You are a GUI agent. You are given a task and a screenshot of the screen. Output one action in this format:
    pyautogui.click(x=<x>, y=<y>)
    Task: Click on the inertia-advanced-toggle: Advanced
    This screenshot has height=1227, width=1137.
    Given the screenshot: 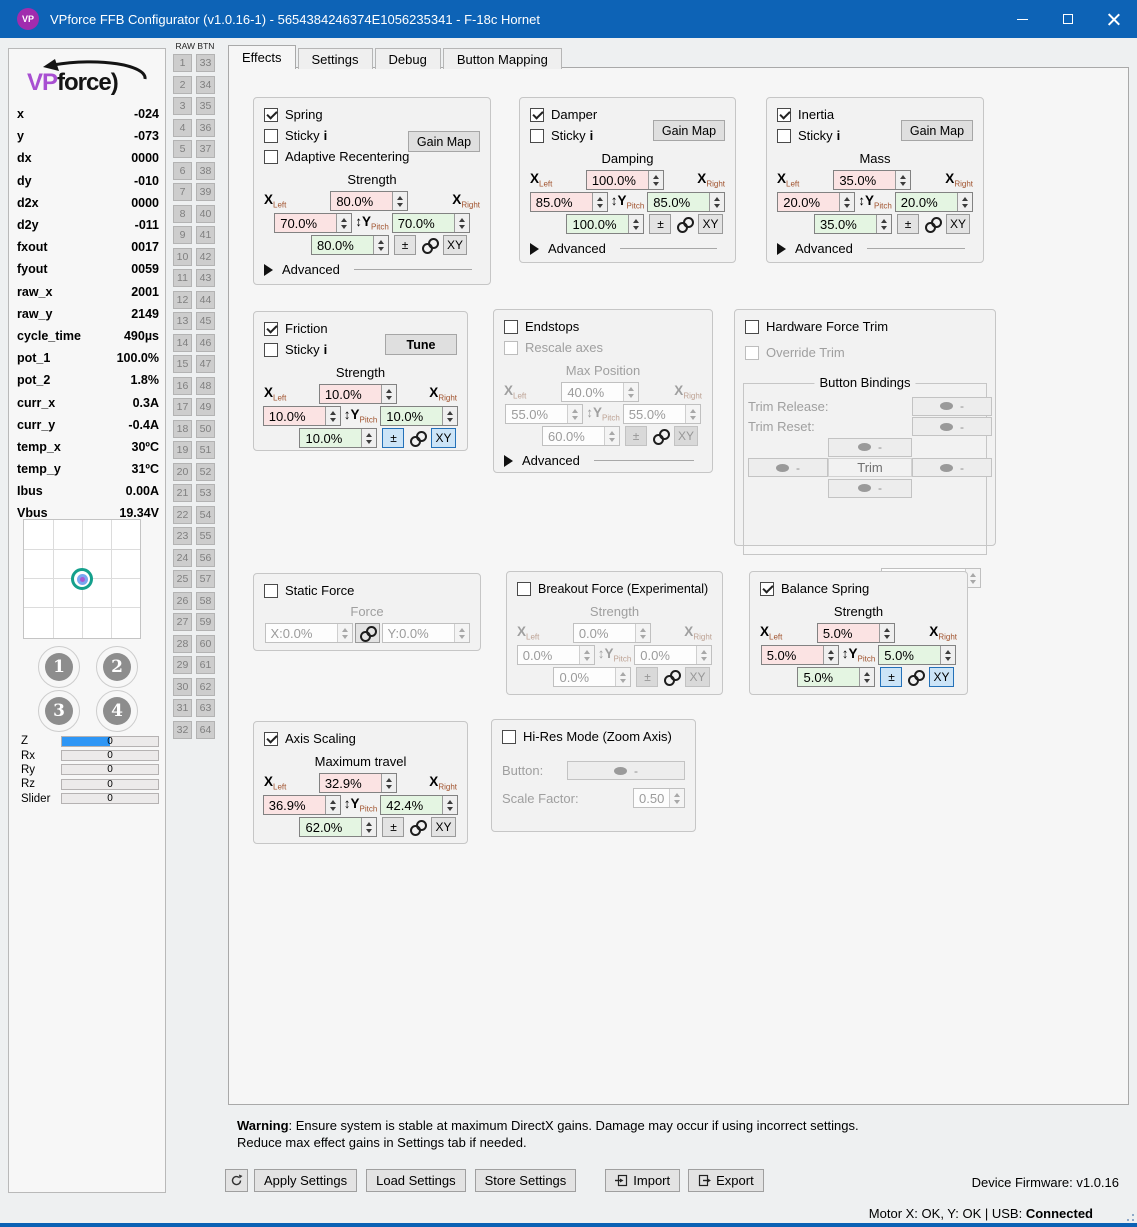 What is the action you would take?
    pyautogui.click(x=875, y=248)
    